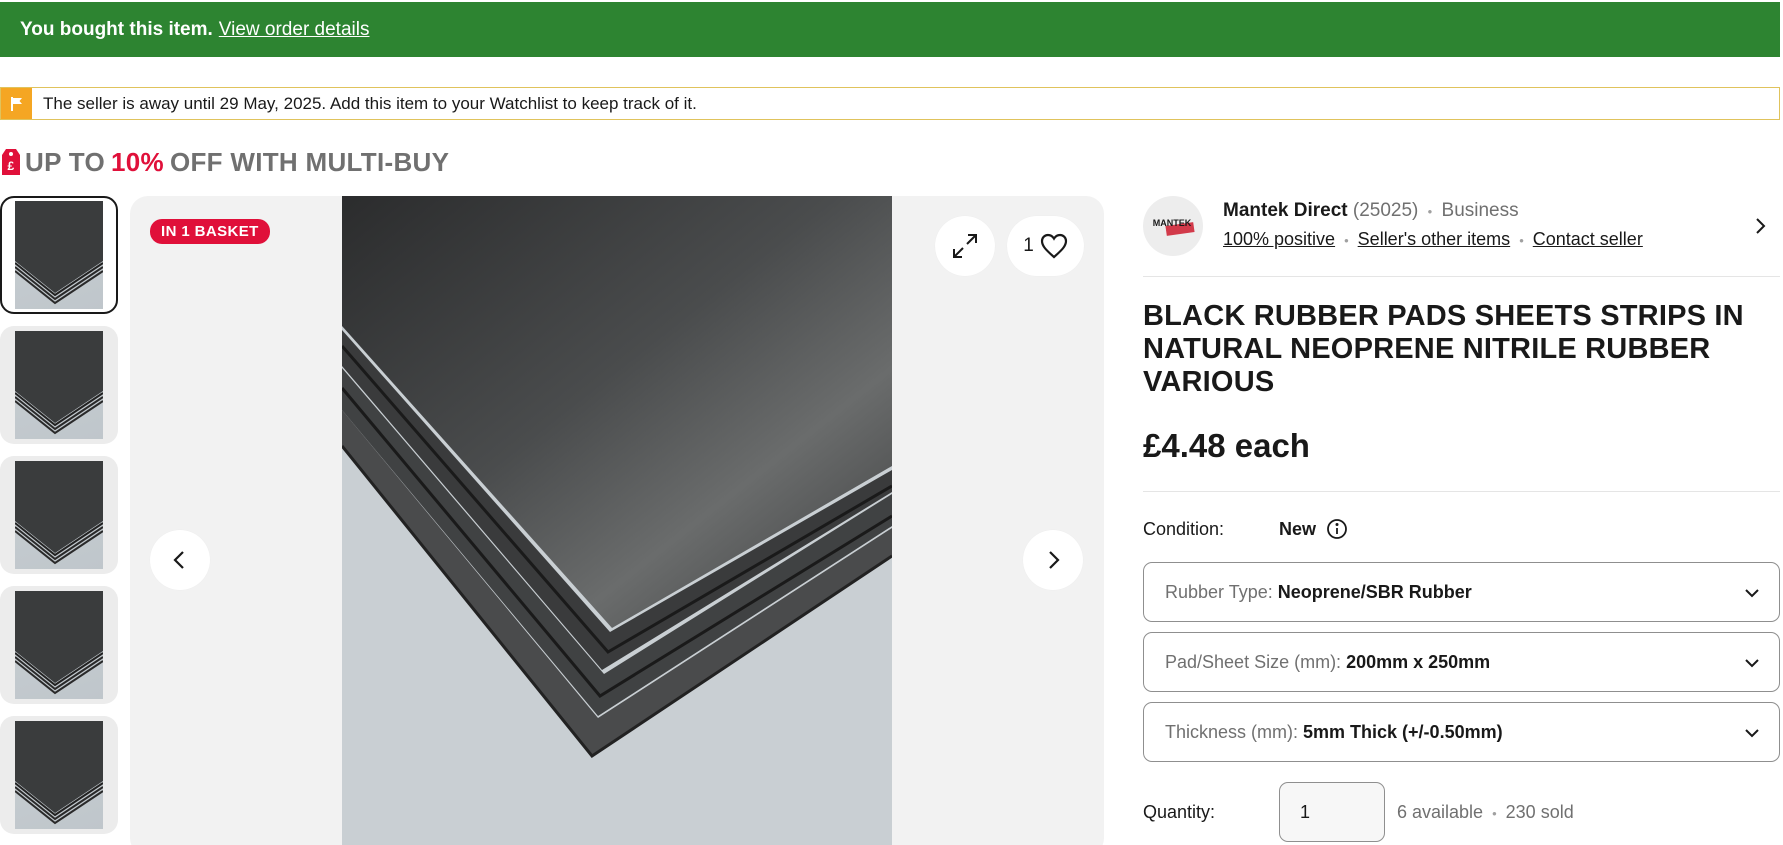 The height and width of the screenshot is (845, 1783). I want to click on heart-icon, so click(1053, 246).